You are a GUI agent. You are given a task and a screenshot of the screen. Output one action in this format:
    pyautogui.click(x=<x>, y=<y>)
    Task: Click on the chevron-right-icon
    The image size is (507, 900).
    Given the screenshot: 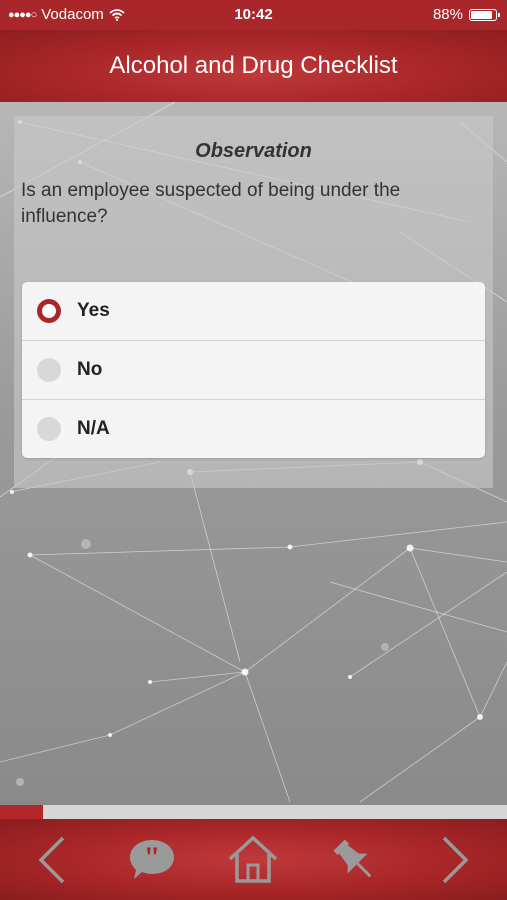 What is the action you would take?
    pyautogui.click(x=455, y=860)
    